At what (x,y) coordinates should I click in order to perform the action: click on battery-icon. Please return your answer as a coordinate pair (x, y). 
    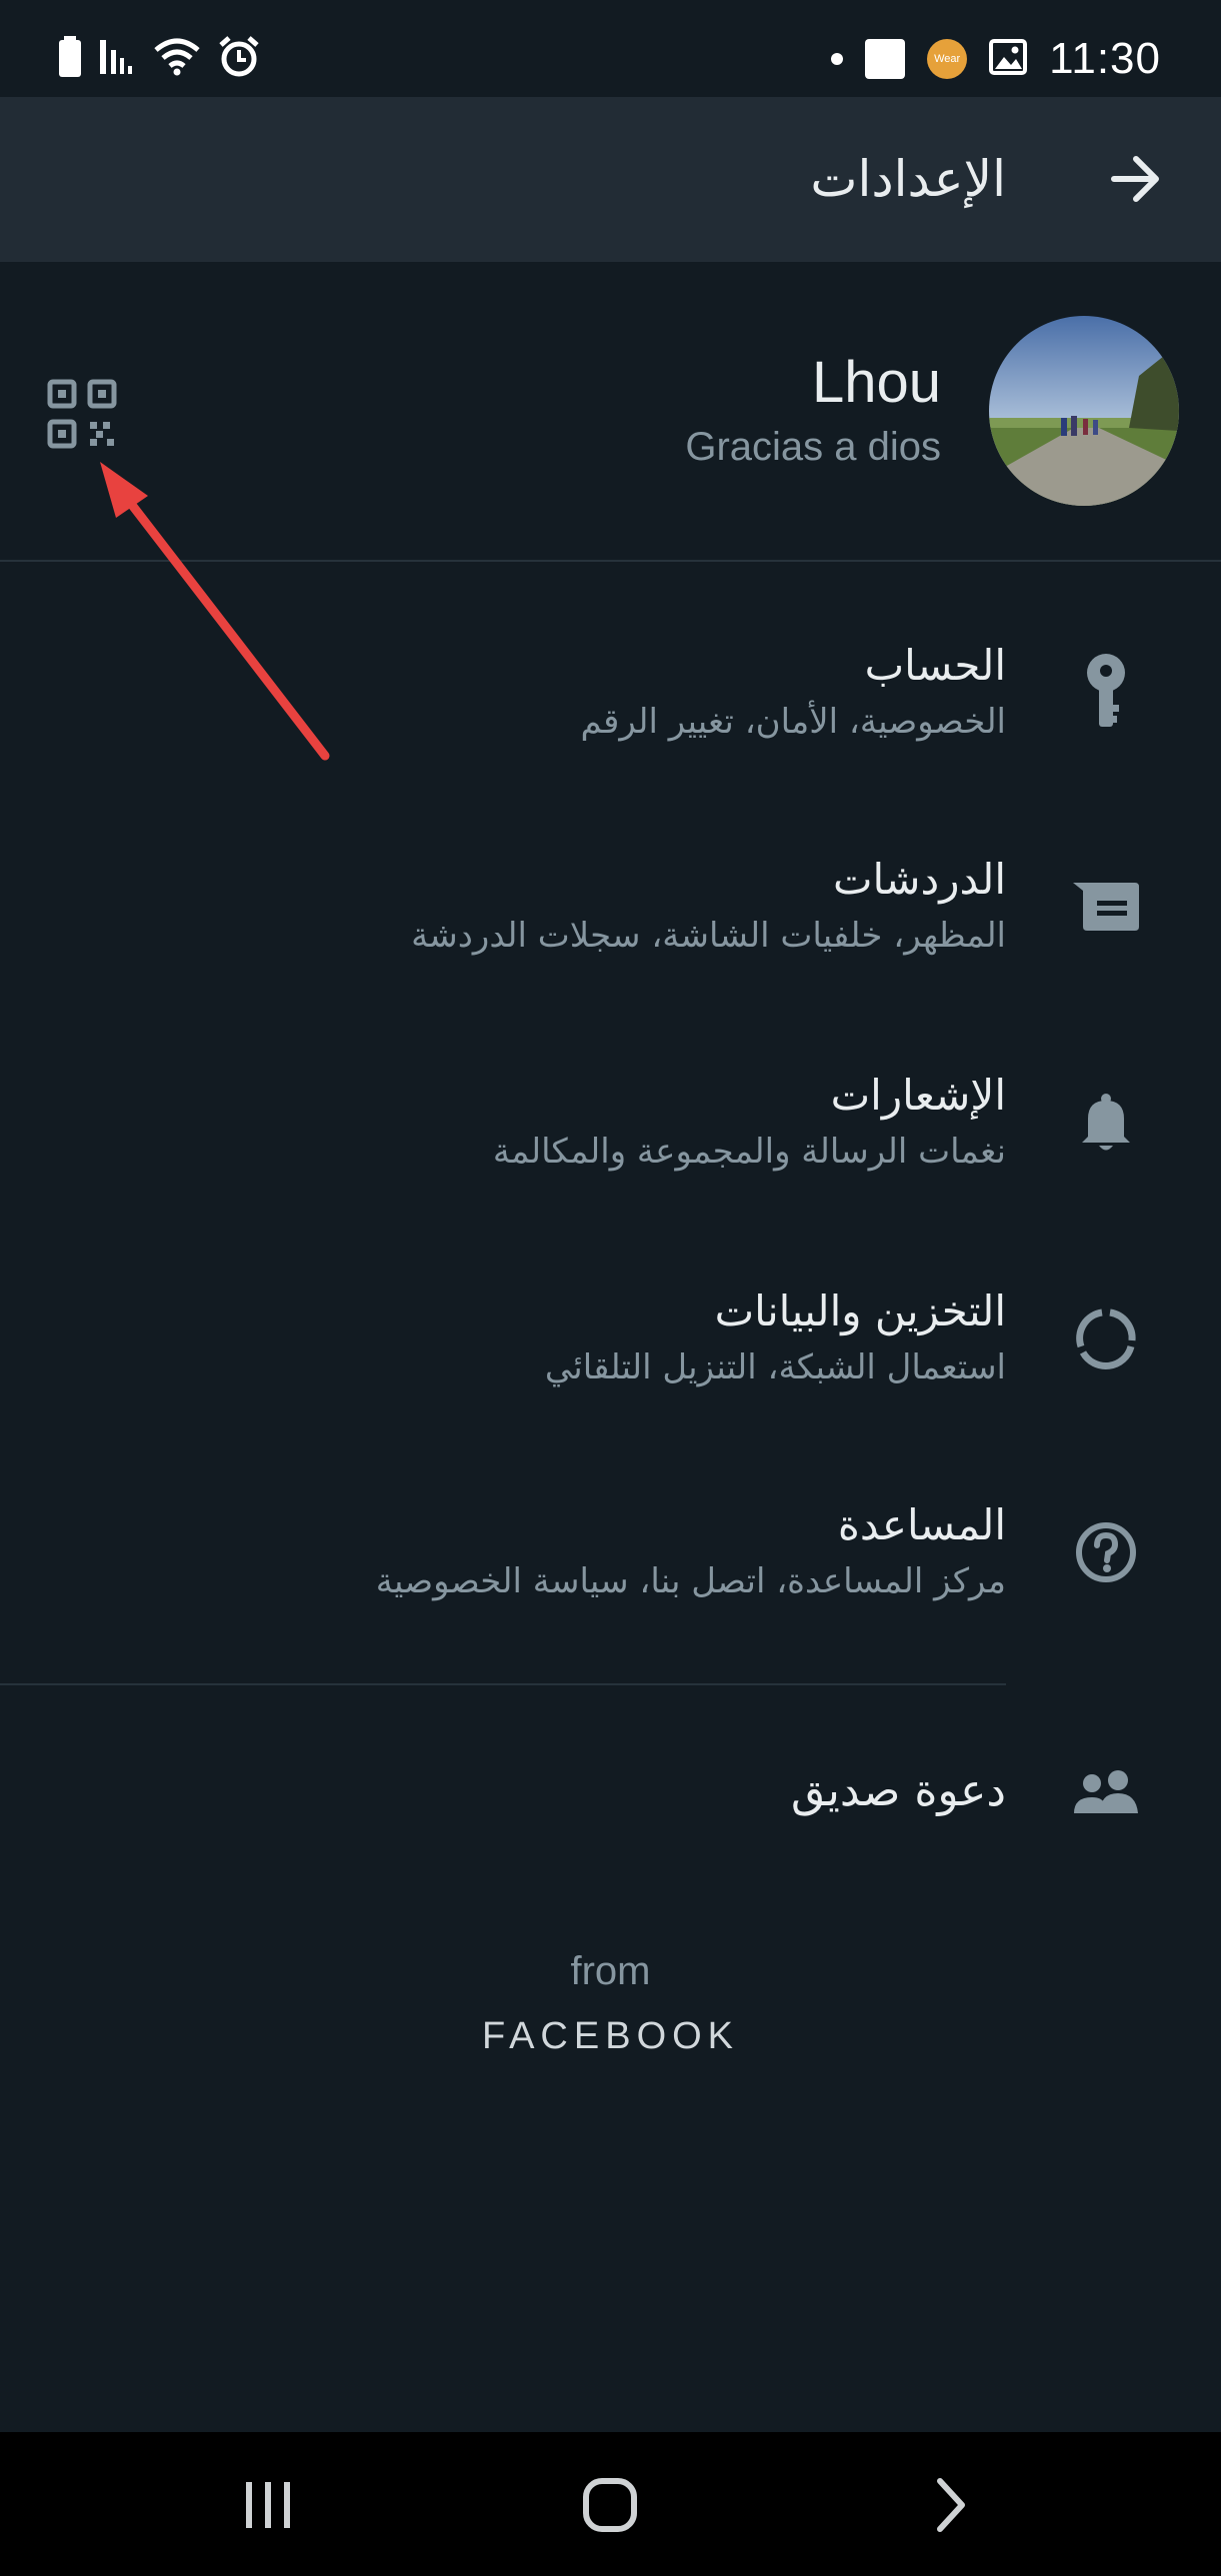
    Looking at the image, I should click on (70, 59).